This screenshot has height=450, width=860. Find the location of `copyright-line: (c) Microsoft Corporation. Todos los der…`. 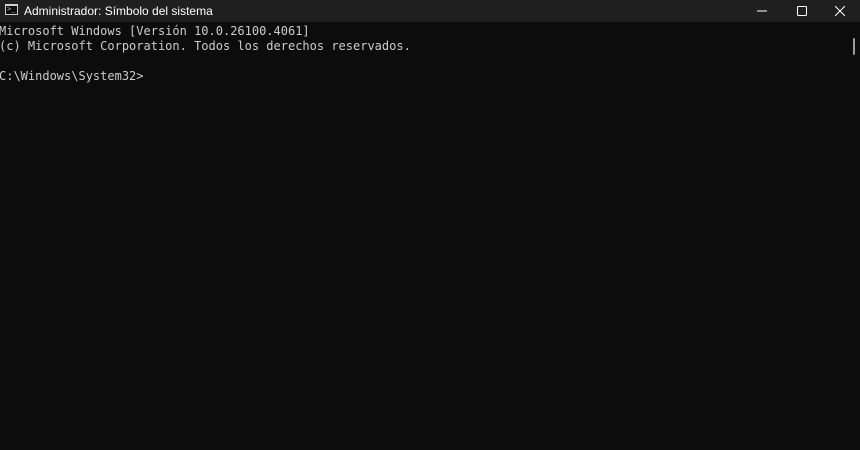

copyright-line: (c) Microsoft Corporation. Todos los der… is located at coordinates (205, 46).